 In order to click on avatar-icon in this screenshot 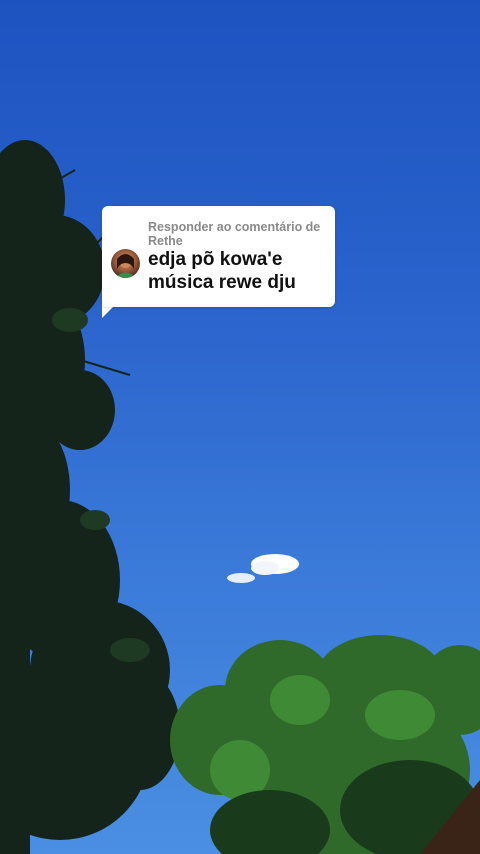, I will do `click(125, 266)`.